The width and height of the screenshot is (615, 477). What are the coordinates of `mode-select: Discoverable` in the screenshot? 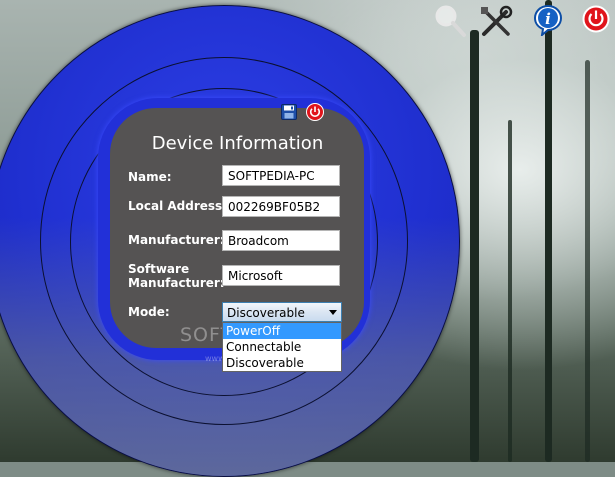 It's located at (282, 312).